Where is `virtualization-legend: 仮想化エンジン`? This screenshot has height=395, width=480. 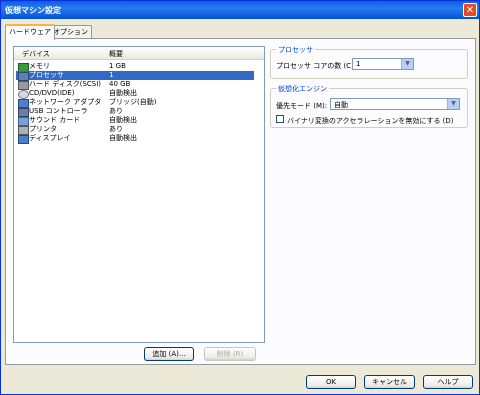 virtualization-legend: 仮想化エンジン is located at coordinates (302, 89).